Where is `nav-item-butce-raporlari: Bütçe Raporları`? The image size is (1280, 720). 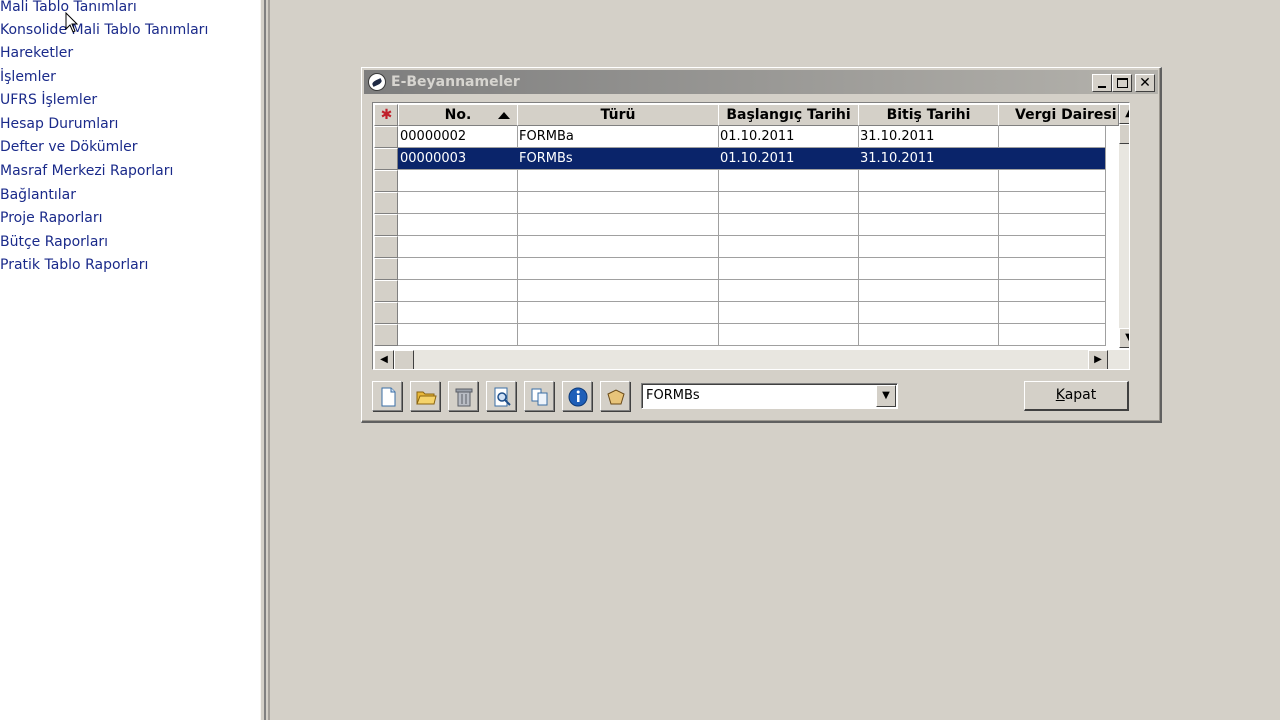
nav-item-butce-raporlari: Bütçe Raporları is located at coordinates (54, 242).